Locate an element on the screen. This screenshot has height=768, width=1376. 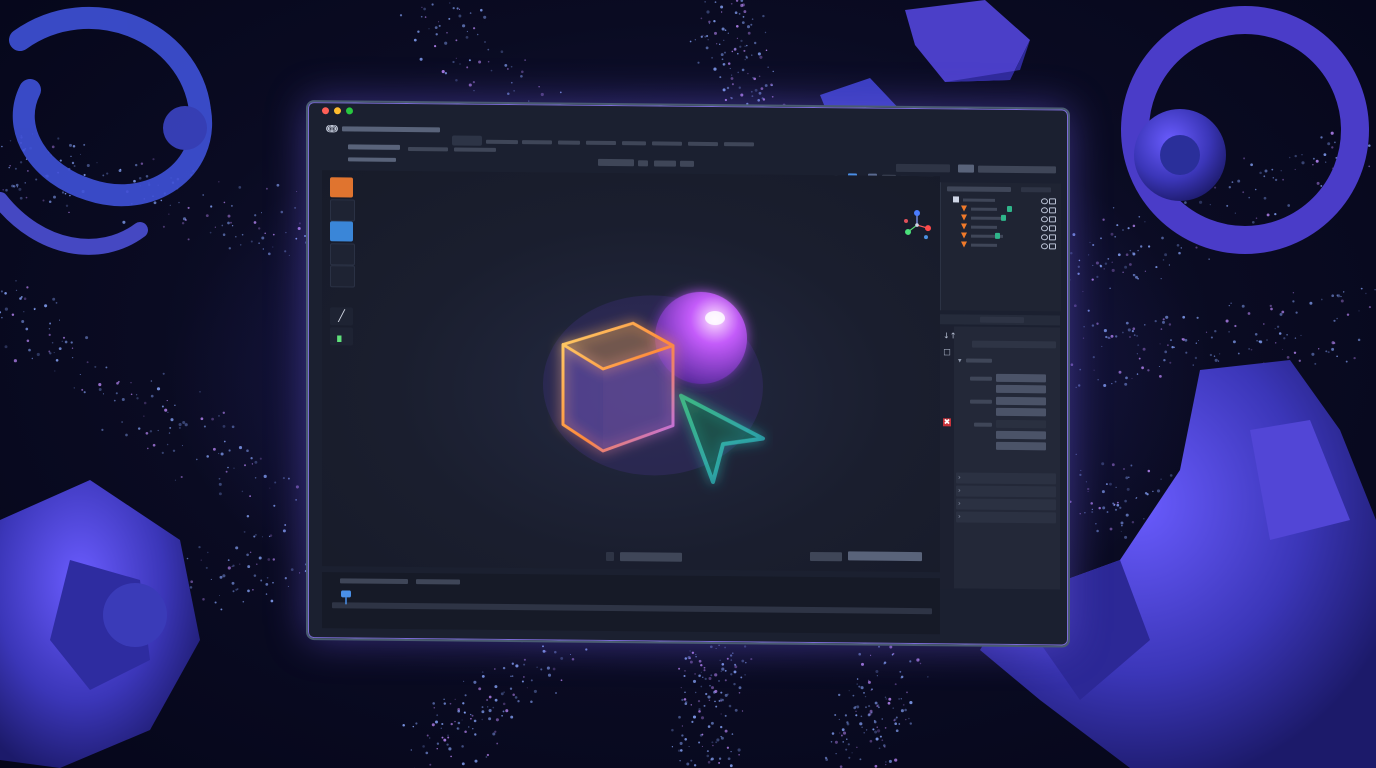
chart-tool-icon: ▖ is located at coordinates (341, 336).